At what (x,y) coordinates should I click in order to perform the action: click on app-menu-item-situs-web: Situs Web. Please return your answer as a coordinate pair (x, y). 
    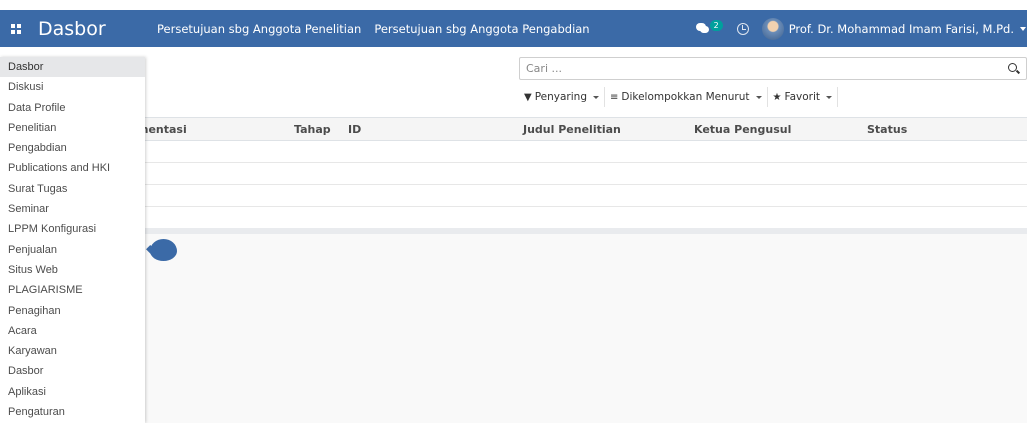
    Looking at the image, I should click on (72, 270).